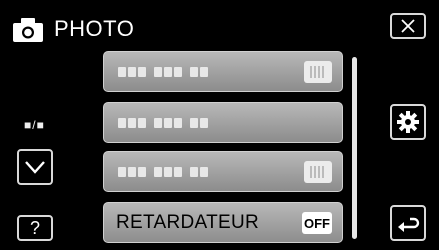  I want to click on close-button, so click(408, 26).